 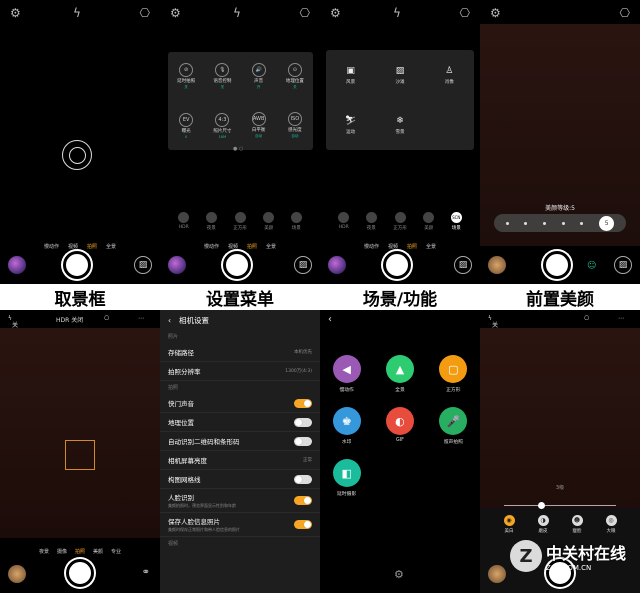 I want to click on settings-row: 相机屏幕亮度 正常, so click(x=240, y=460).